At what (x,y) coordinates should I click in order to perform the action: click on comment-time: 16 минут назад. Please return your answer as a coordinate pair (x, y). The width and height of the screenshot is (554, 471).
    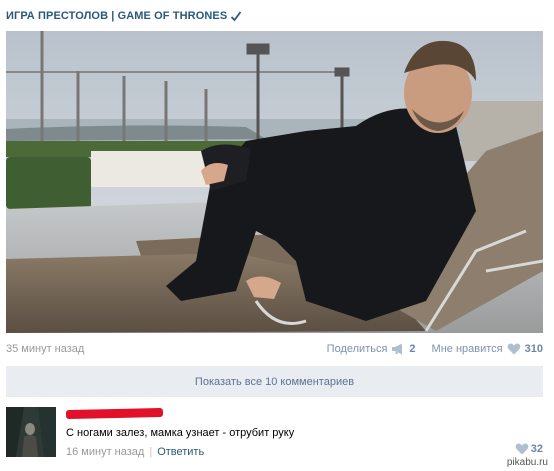
    Looking at the image, I should click on (105, 452).